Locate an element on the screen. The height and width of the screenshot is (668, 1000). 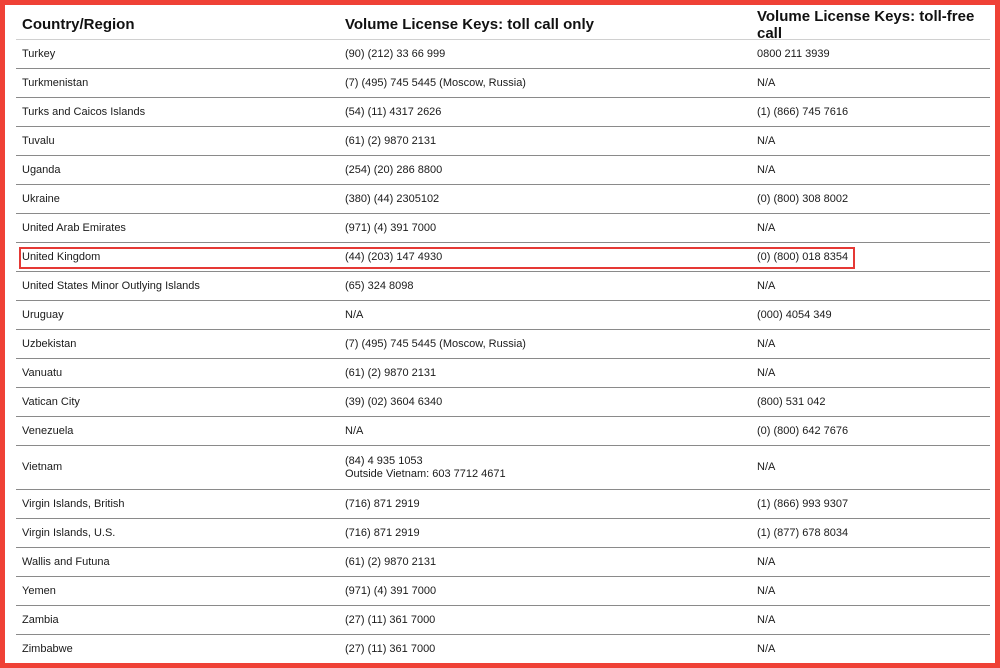
cell-free: (1) (877) 678 8034 is located at coordinates (803, 532).